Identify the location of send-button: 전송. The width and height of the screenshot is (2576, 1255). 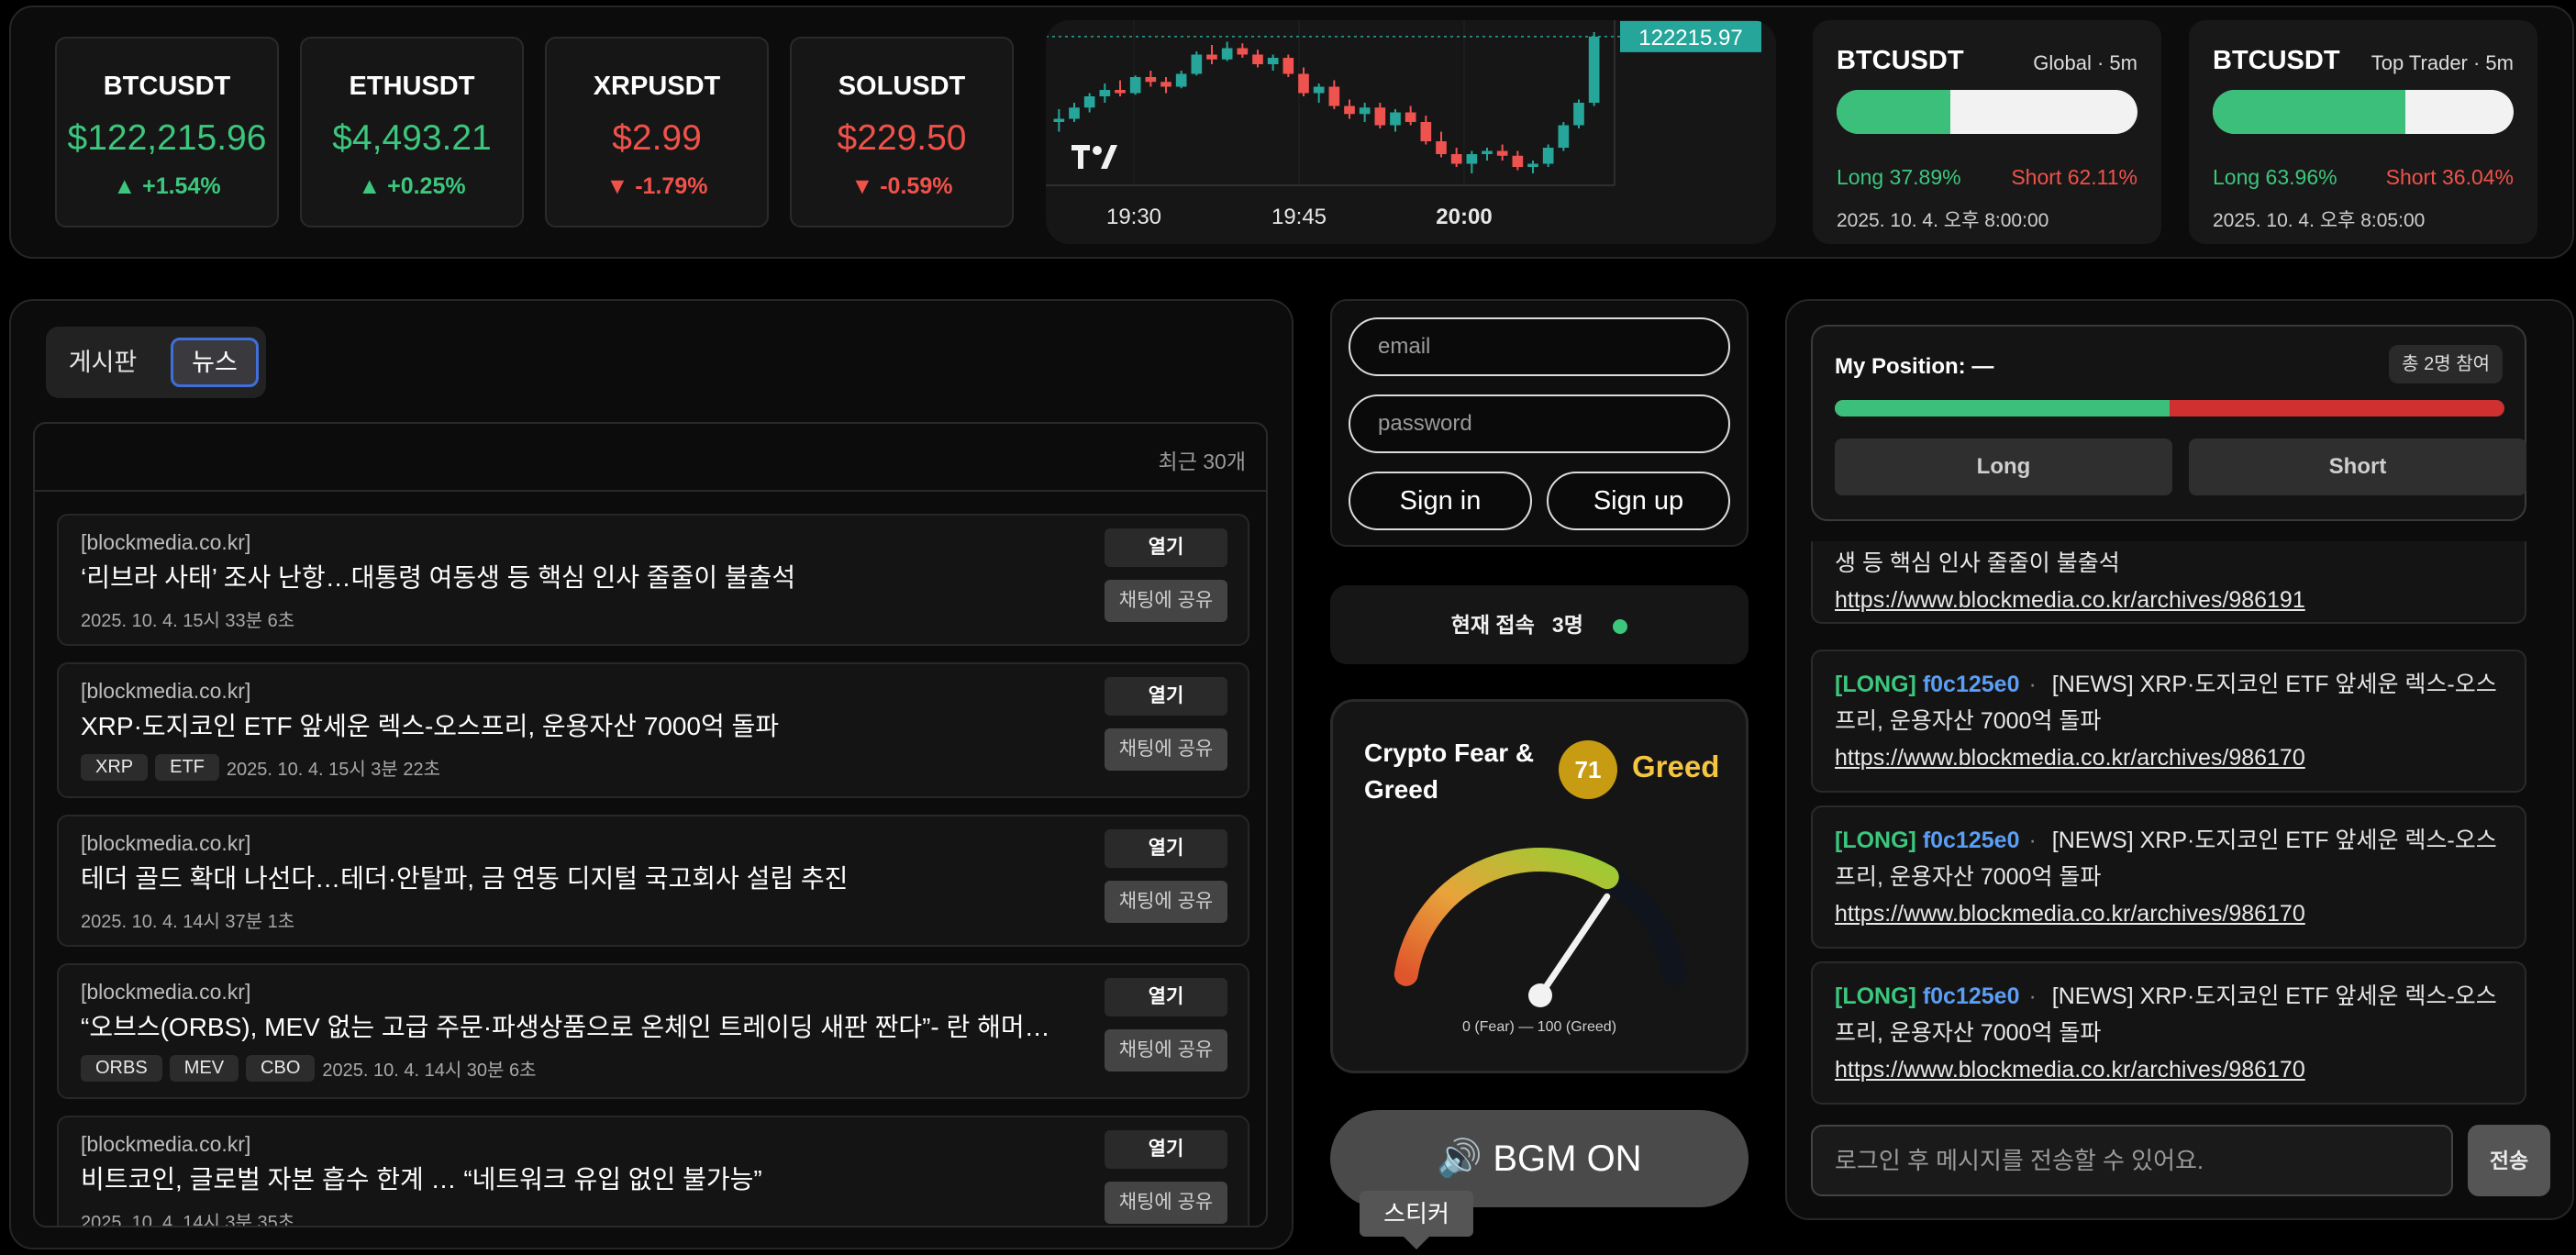
(2509, 1160).